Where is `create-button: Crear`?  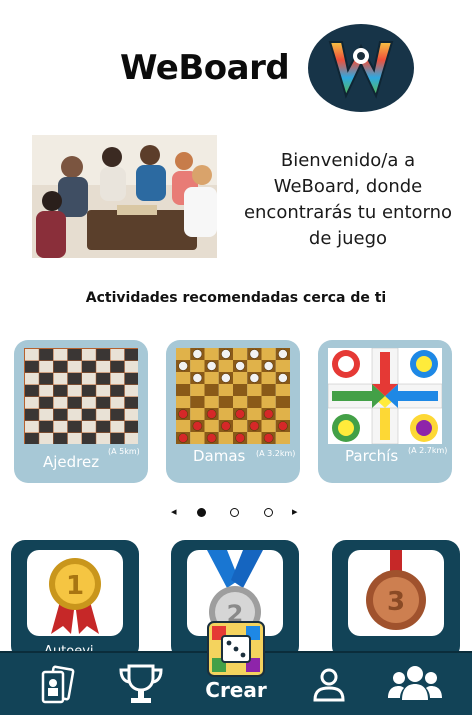
create-button: Crear is located at coordinates (236, 665).